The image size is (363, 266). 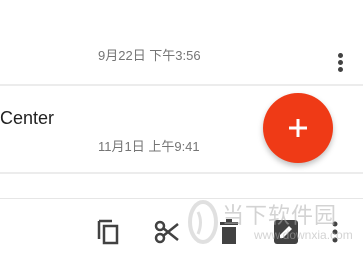 I want to click on delete-icon, so click(x=229, y=231).